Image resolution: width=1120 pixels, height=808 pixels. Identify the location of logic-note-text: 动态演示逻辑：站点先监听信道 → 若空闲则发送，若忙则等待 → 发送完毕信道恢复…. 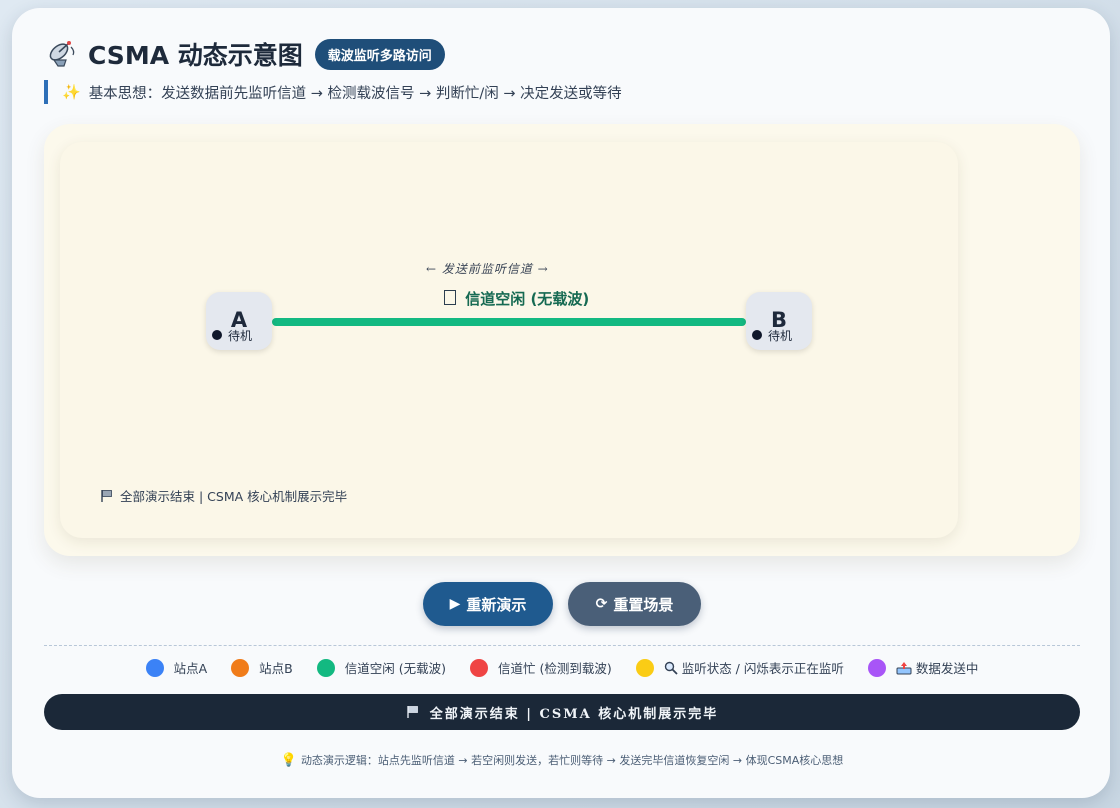
(572, 760).